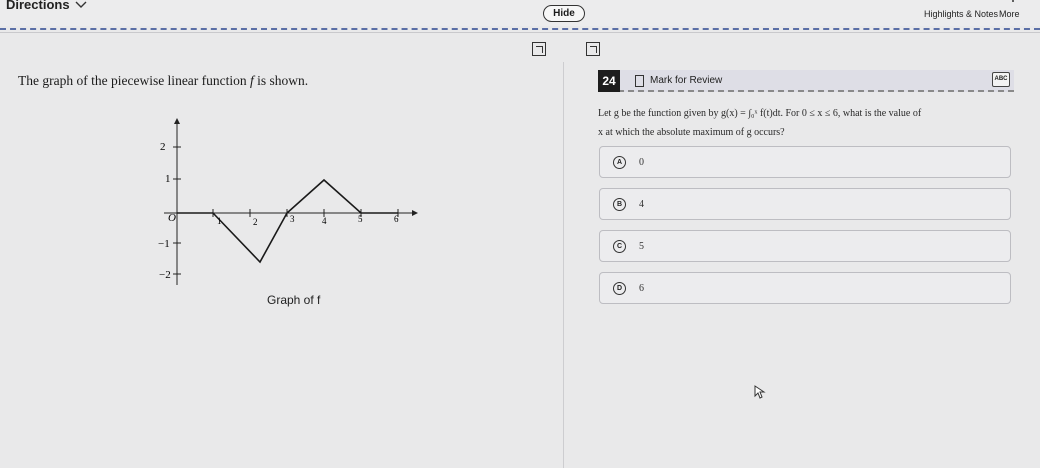  What do you see at coordinates (396, 219) in the screenshot?
I see `x-tick-6: 6` at bounding box center [396, 219].